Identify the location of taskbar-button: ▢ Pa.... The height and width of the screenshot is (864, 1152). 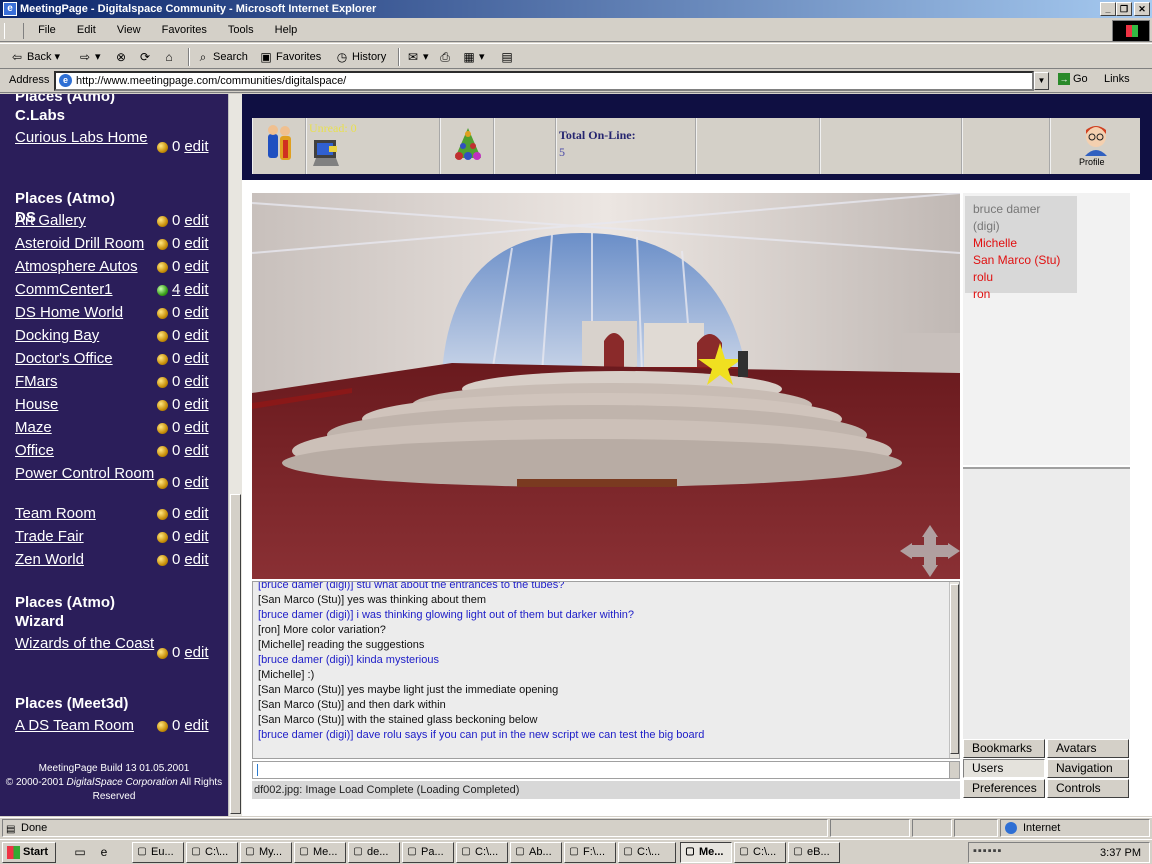
(428, 852).